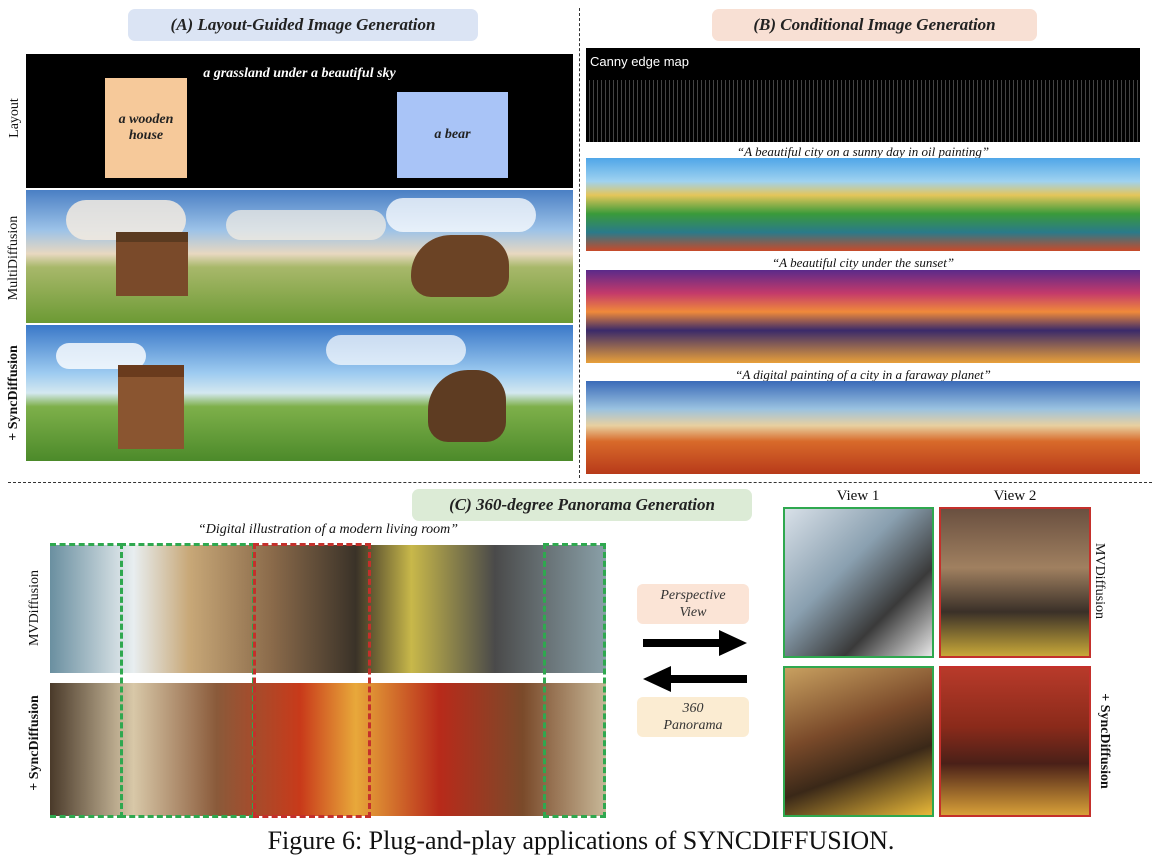 This screenshot has width=1162, height=866. I want to click on section-b-title-text: (B) Conditional Image Generation, so click(874, 24).